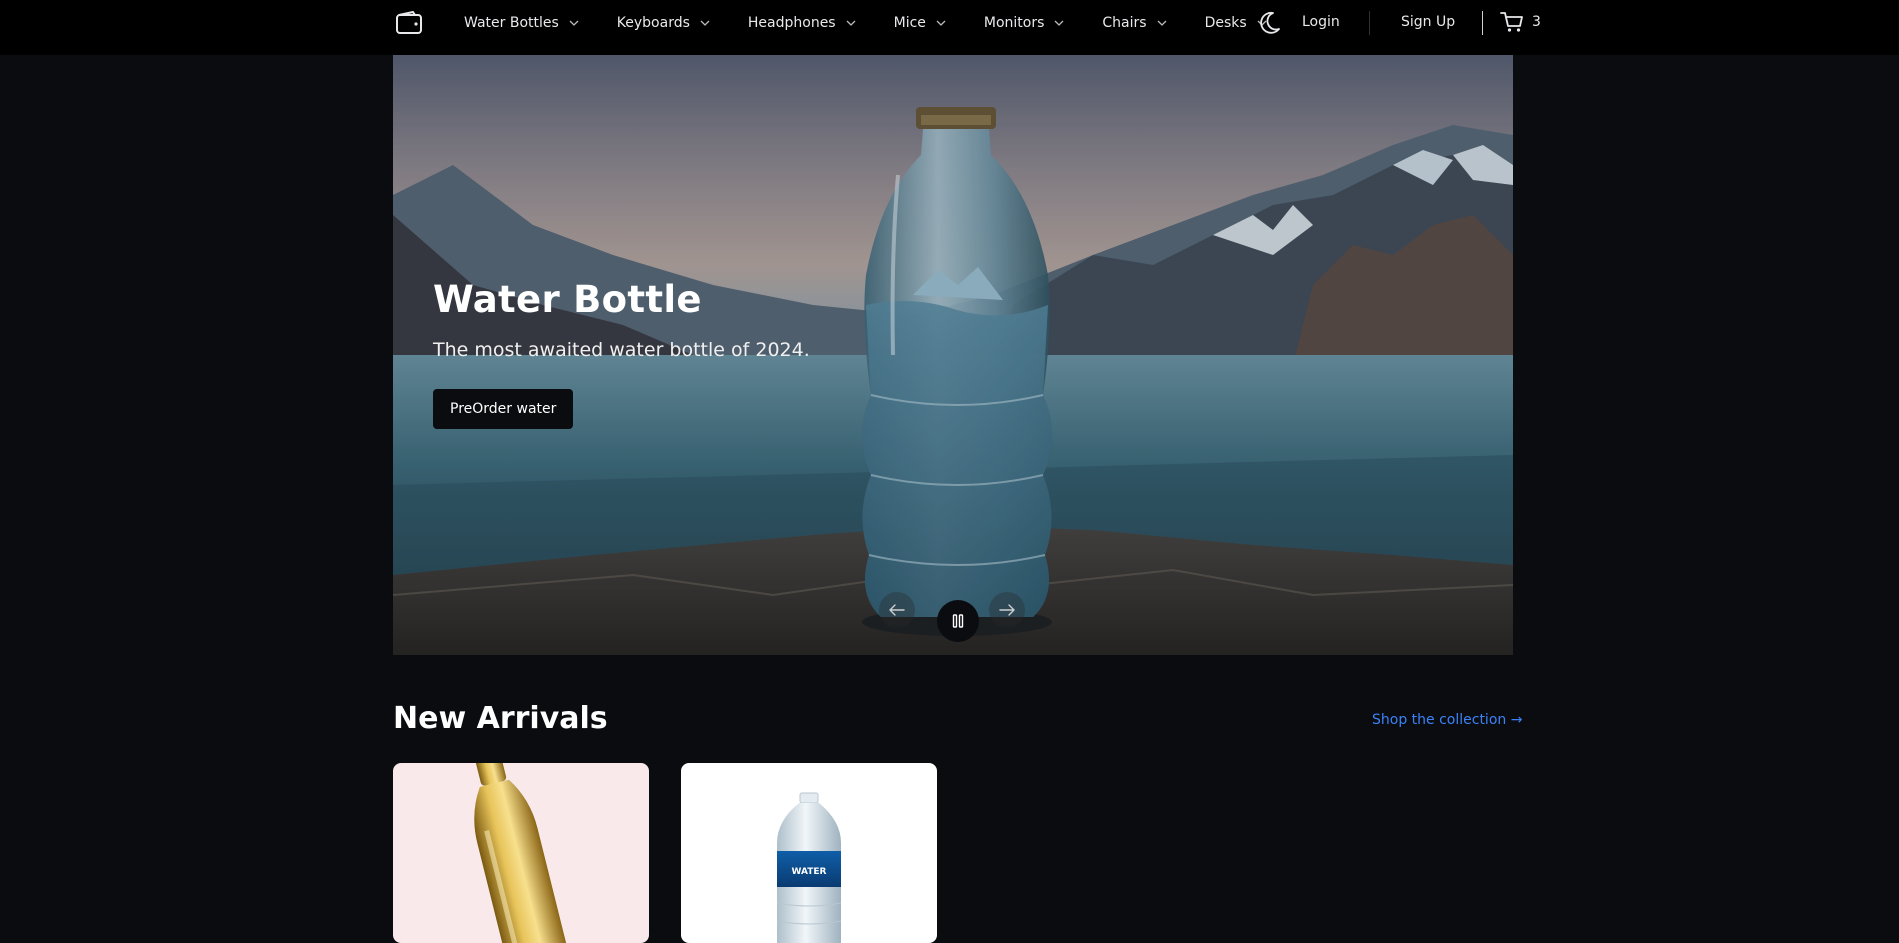  I want to click on product-card: WATER, so click(809, 853).